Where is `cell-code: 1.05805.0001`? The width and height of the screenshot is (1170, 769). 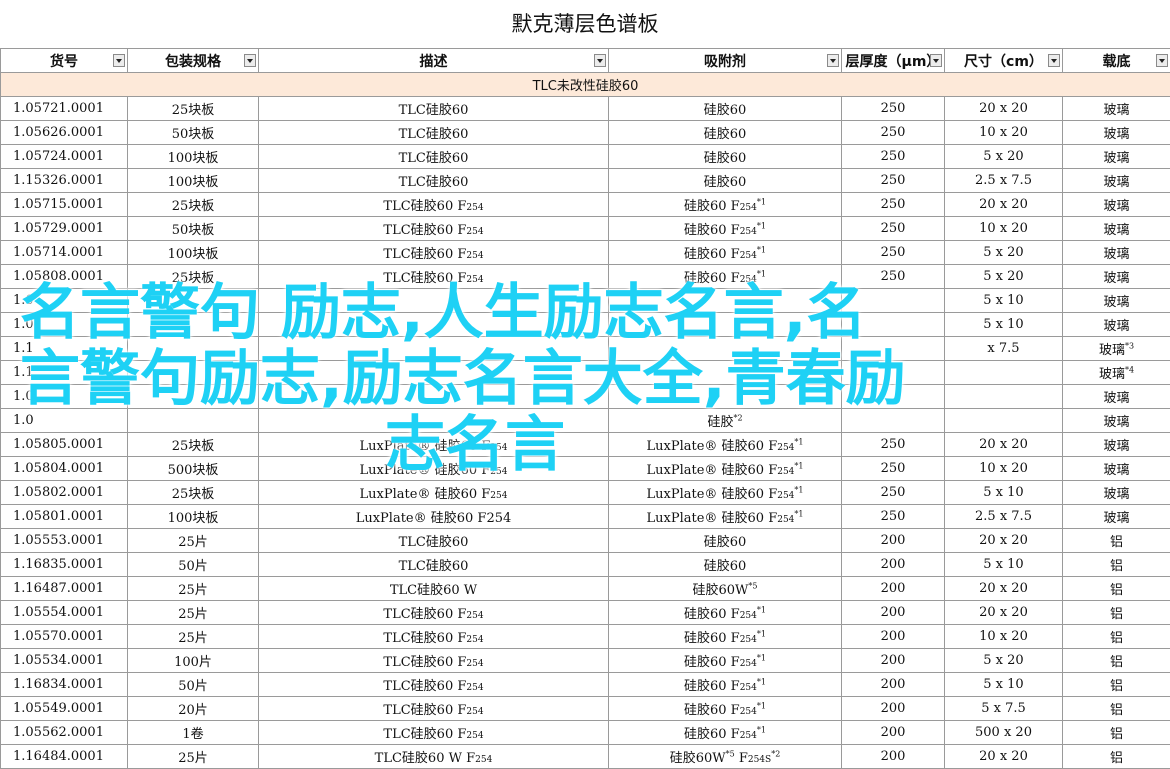 cell-code: 1.05805.0001 is located at coordinates (64, 444).